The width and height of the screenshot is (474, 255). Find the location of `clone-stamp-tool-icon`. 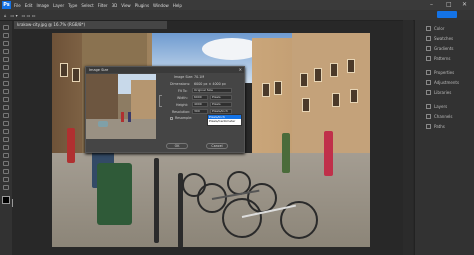

clone-stamp-tool-icon is located at coordinates (6, 99).